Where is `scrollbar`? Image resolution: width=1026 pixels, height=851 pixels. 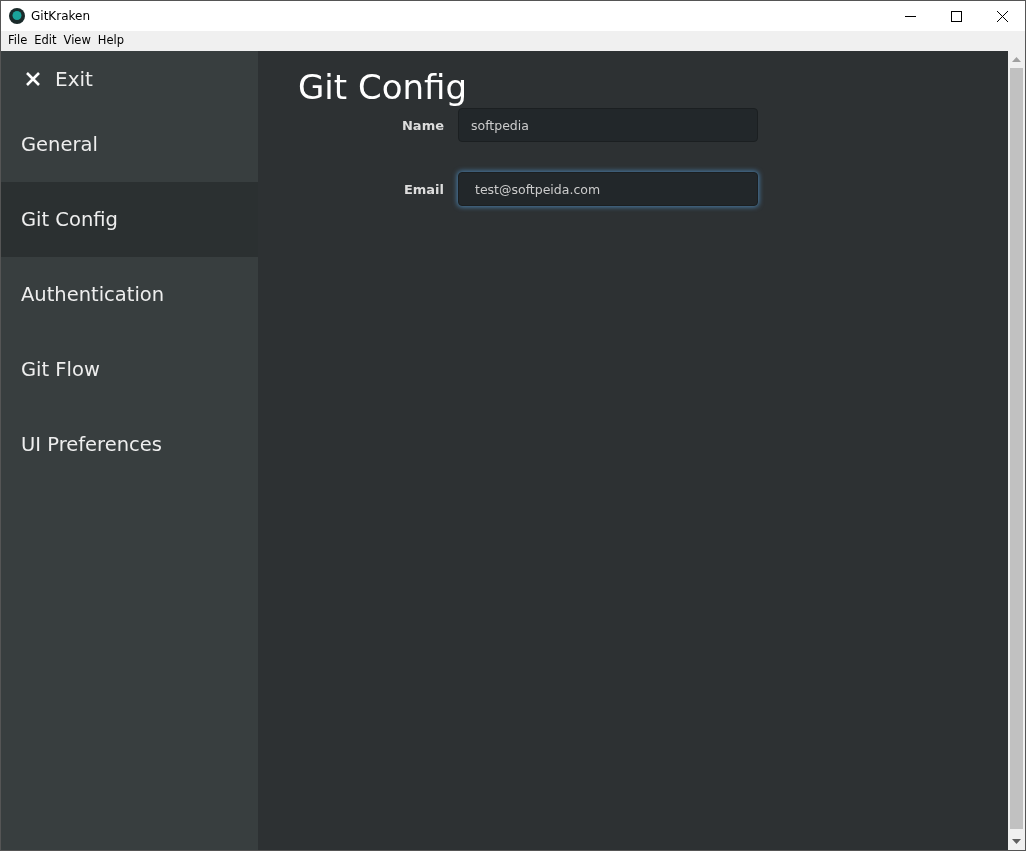 scrollbar is located at coordinates (1016, 450).